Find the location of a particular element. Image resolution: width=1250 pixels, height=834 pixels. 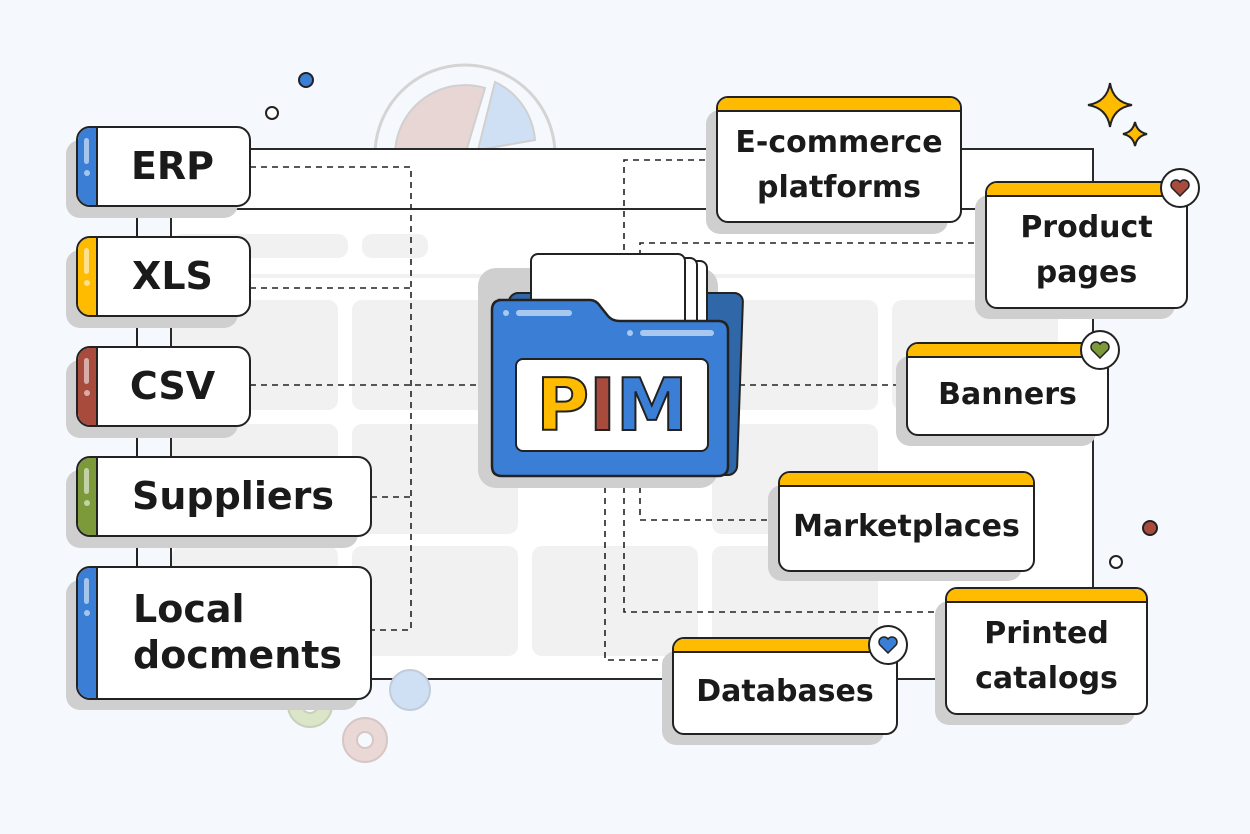

destination-databases: Databases is located at coordinates (785, 686).